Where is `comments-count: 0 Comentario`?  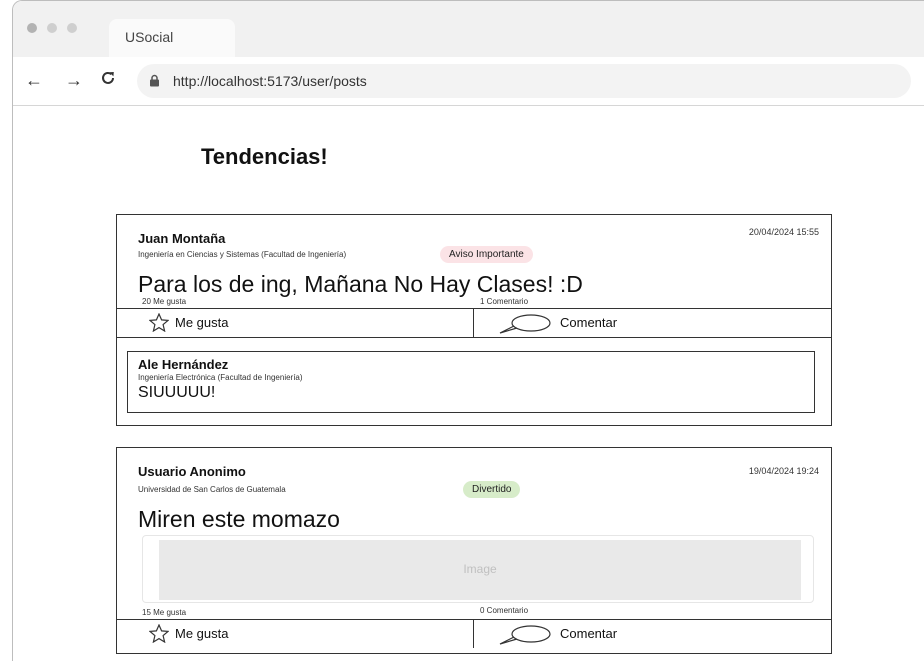
comments-count: 0 Comentario is located at coordinates (504, 610).